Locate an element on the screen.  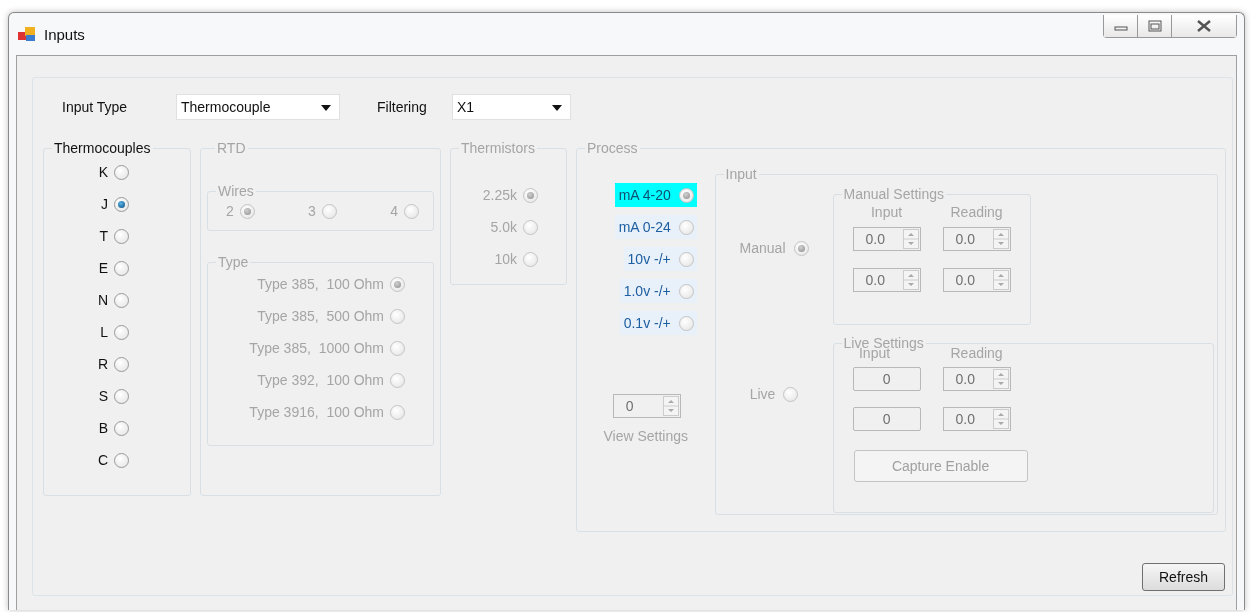
maximize-button is located at coordinates (1155, 26).